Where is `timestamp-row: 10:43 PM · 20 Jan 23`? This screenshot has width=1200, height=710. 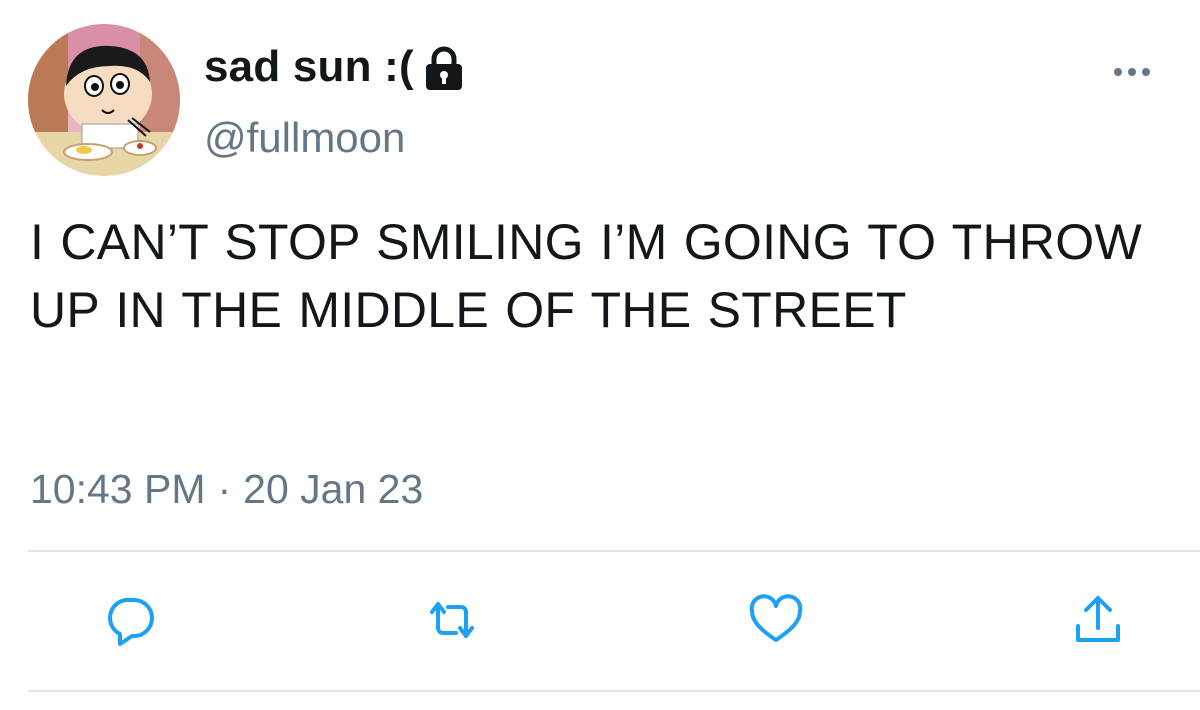 timestamp-row: 10:43 PM · 20 Jan 23 is located at coordinates (226, 489).